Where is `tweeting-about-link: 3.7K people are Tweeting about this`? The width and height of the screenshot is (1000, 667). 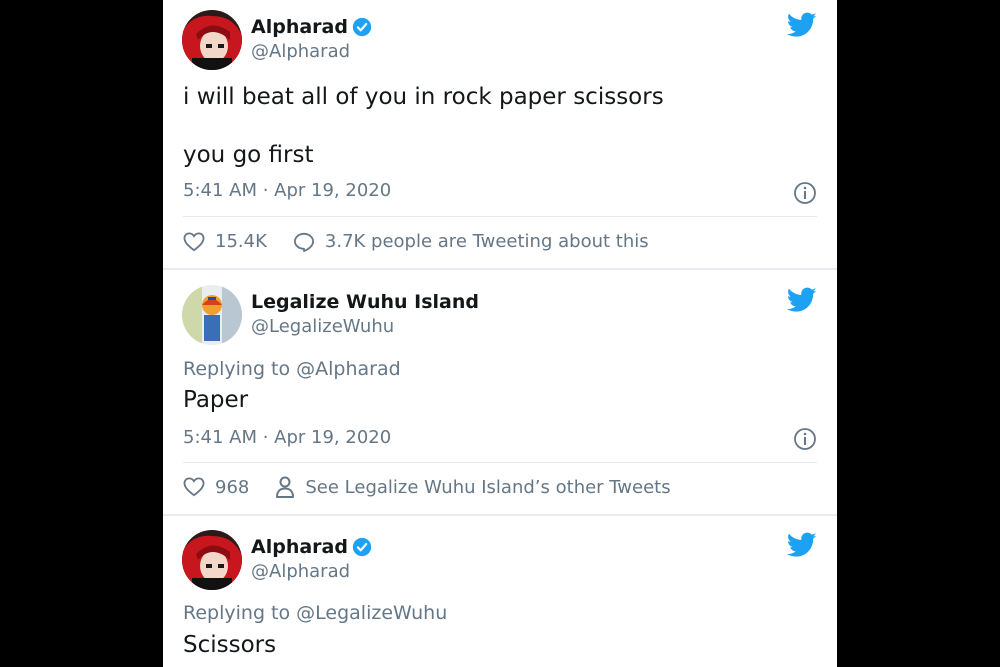
tweeting-about-link: 3.7K people are Tweeting about this is located at coordinates (471, 241).